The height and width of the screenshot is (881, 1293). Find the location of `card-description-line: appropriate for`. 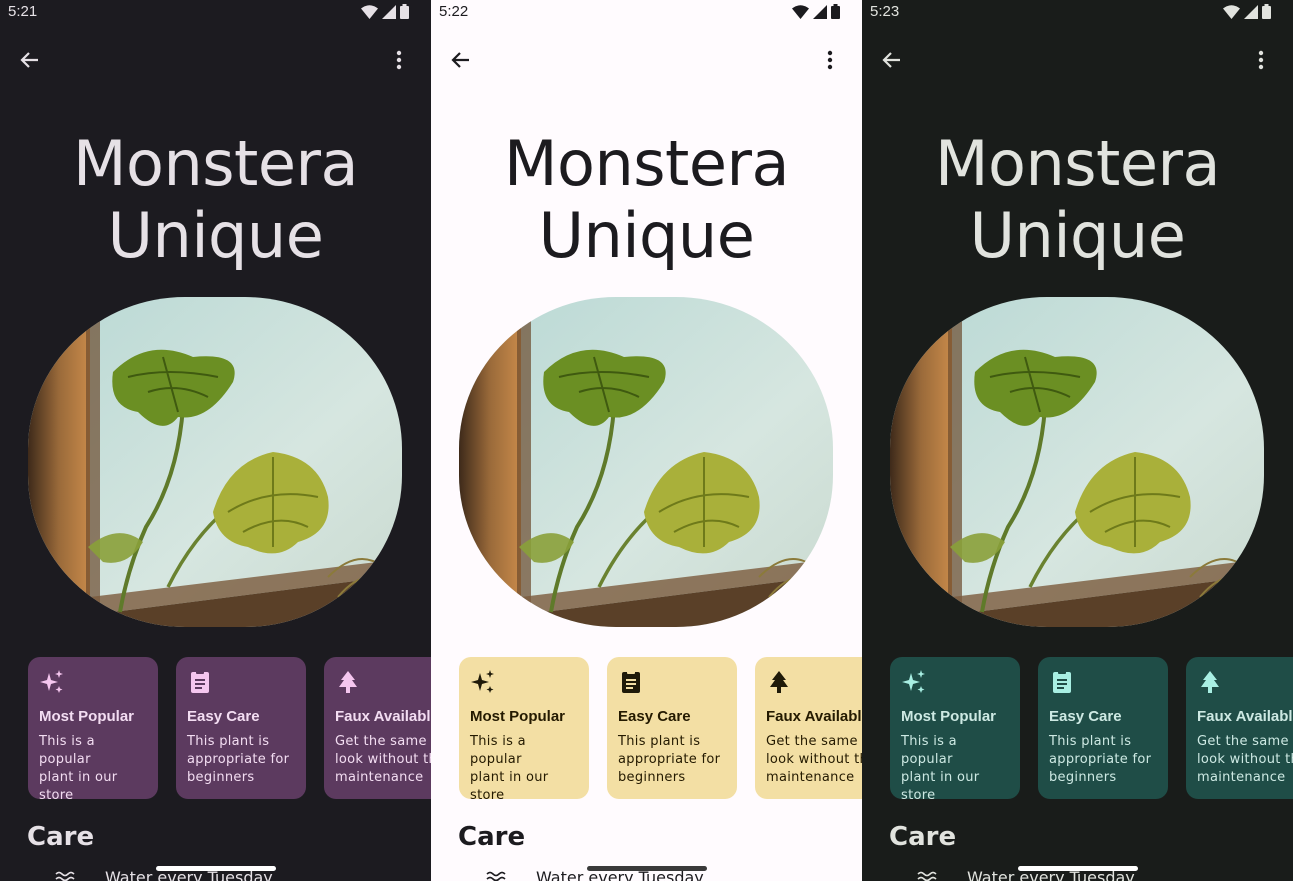

card-description-line: appropriate for is located at coordinates (1100, 759).